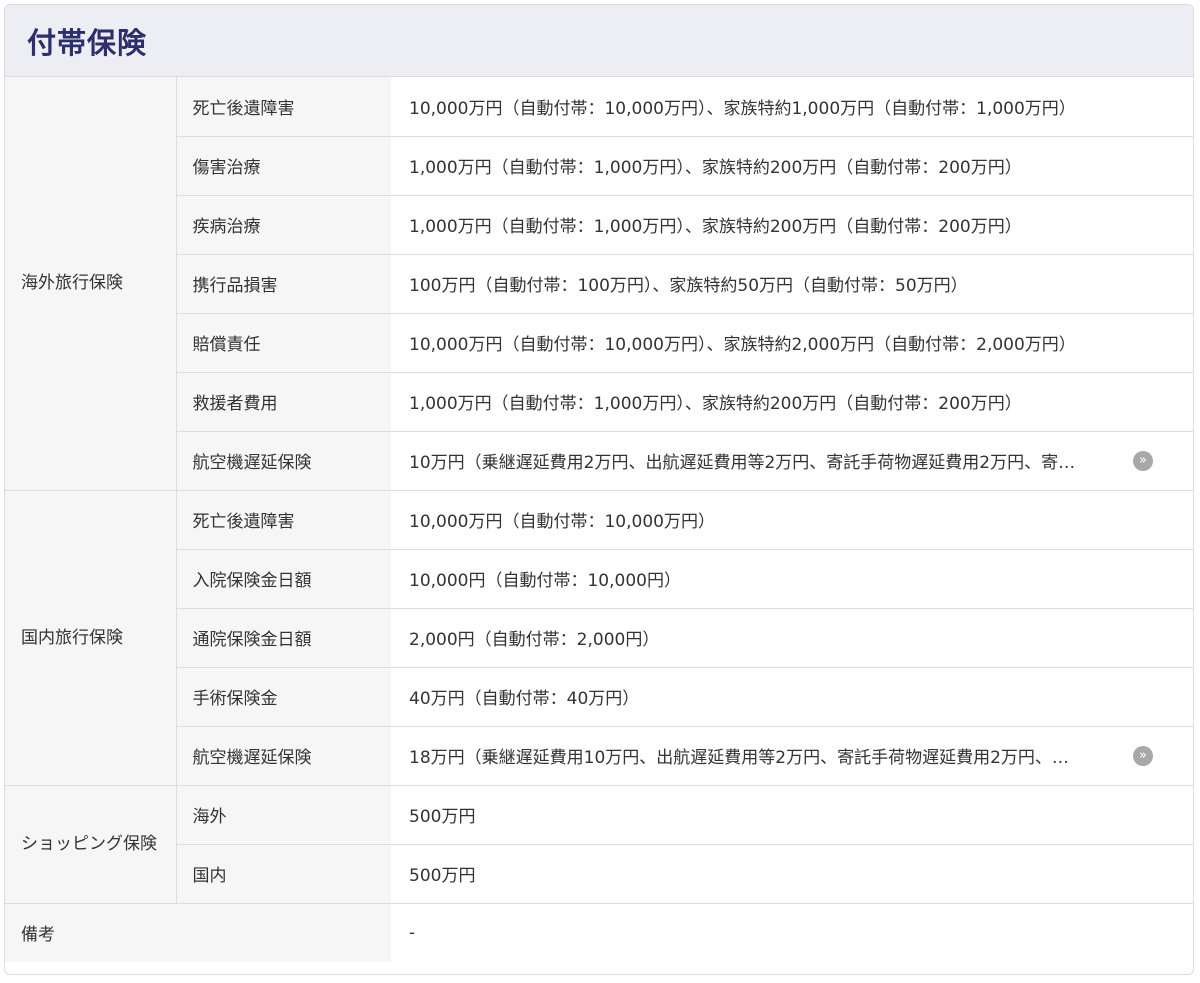  I want to click on item-label: 国内, so click(283, 874).